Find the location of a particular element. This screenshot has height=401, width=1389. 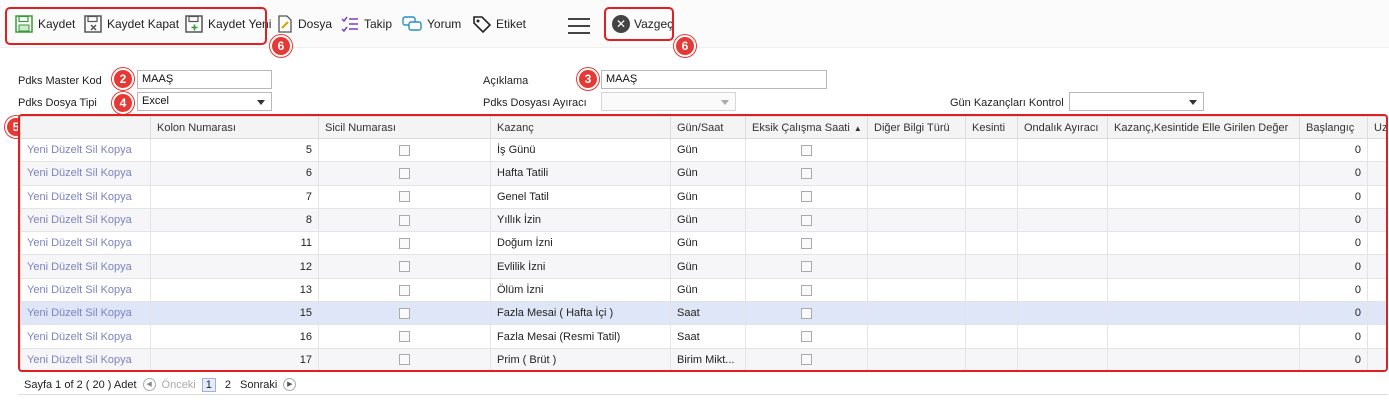

next-arrow-icon: ▶ is located at coordinates (290, 384).